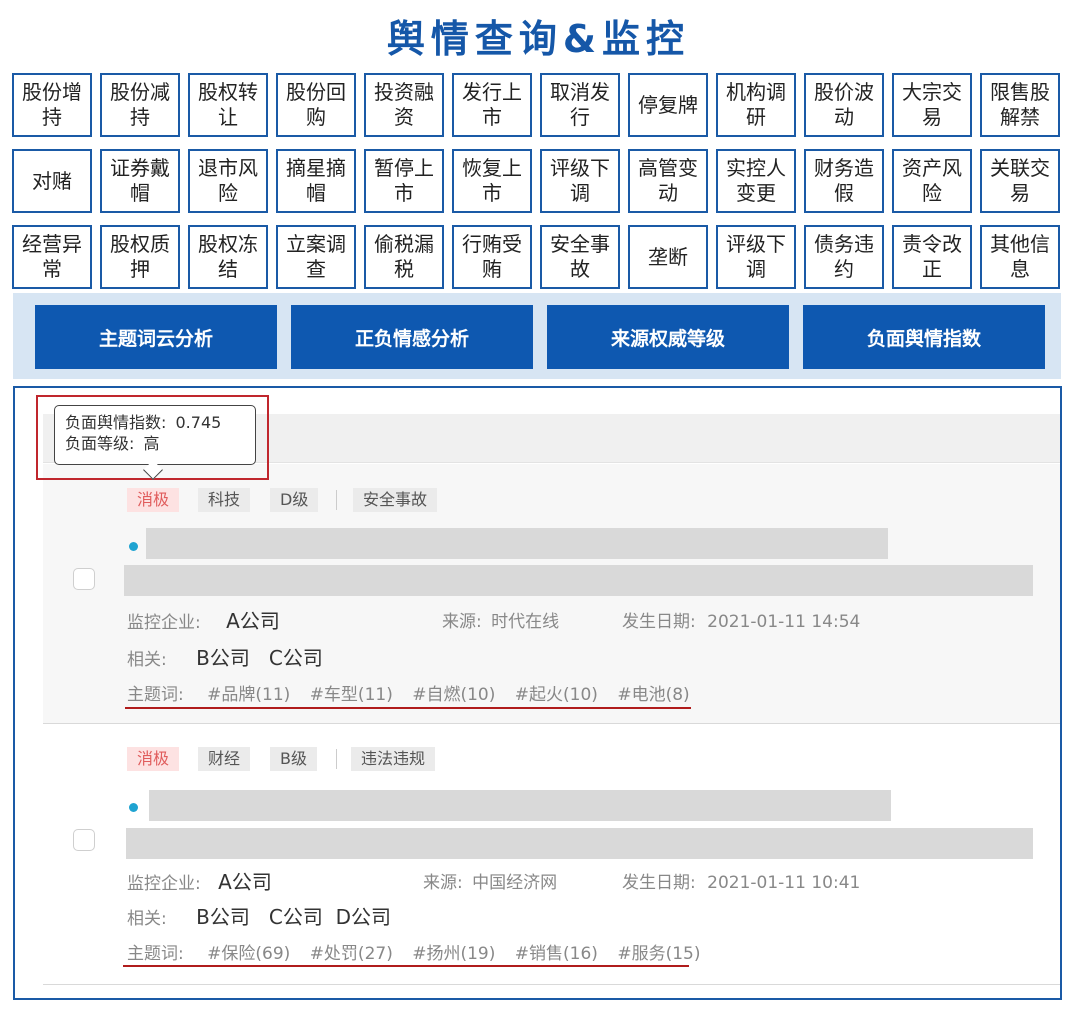 This screenshot has width=1077, height=1012. What do you see at coordinates (116, 422) in the screenshot?
I see `tooltip-index-label: 负面舆情指数:` at bounding box center [116, 422].